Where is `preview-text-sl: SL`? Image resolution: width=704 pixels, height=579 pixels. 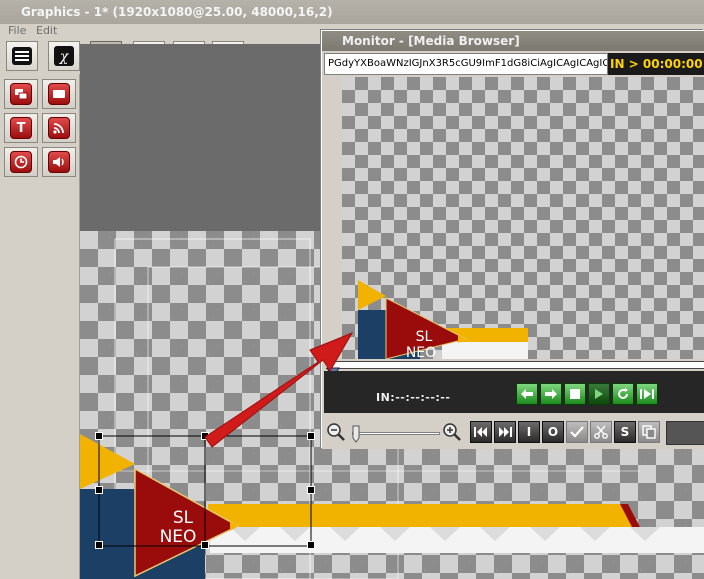 preview-text-sl: SL is located at coordinates (424, 337).